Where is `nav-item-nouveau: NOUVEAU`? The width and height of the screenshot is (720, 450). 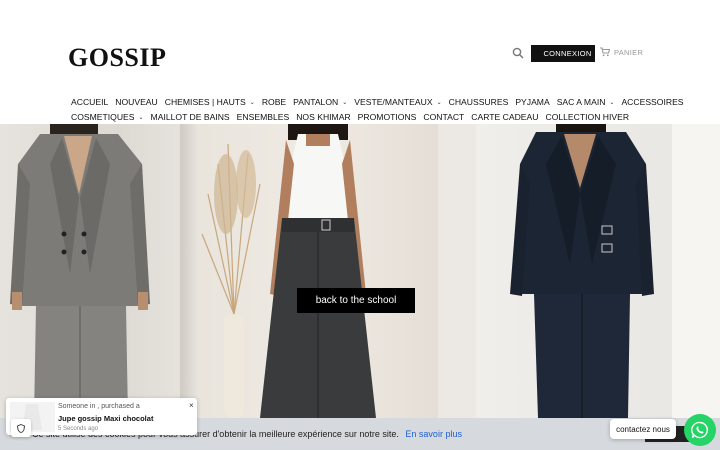 nav-item-nouveau: NOUVEAU is located at coordinates (136, 102).